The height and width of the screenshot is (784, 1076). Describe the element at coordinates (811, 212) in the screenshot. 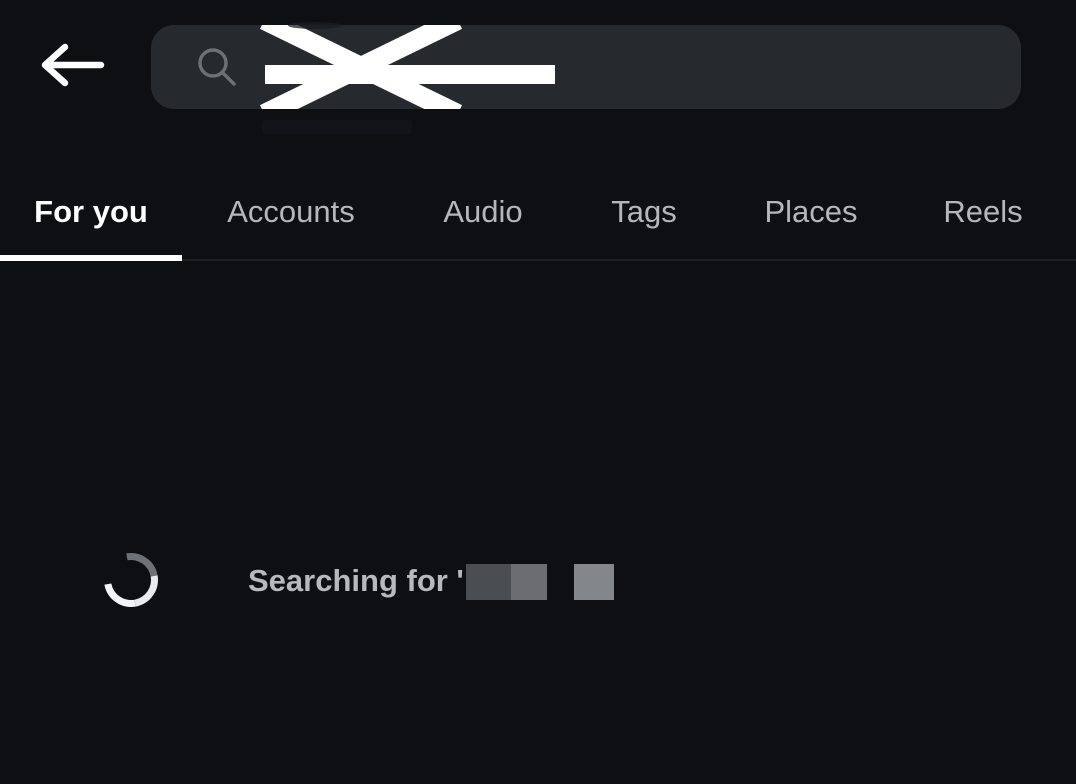

I see `tab-places: Places` at that location.